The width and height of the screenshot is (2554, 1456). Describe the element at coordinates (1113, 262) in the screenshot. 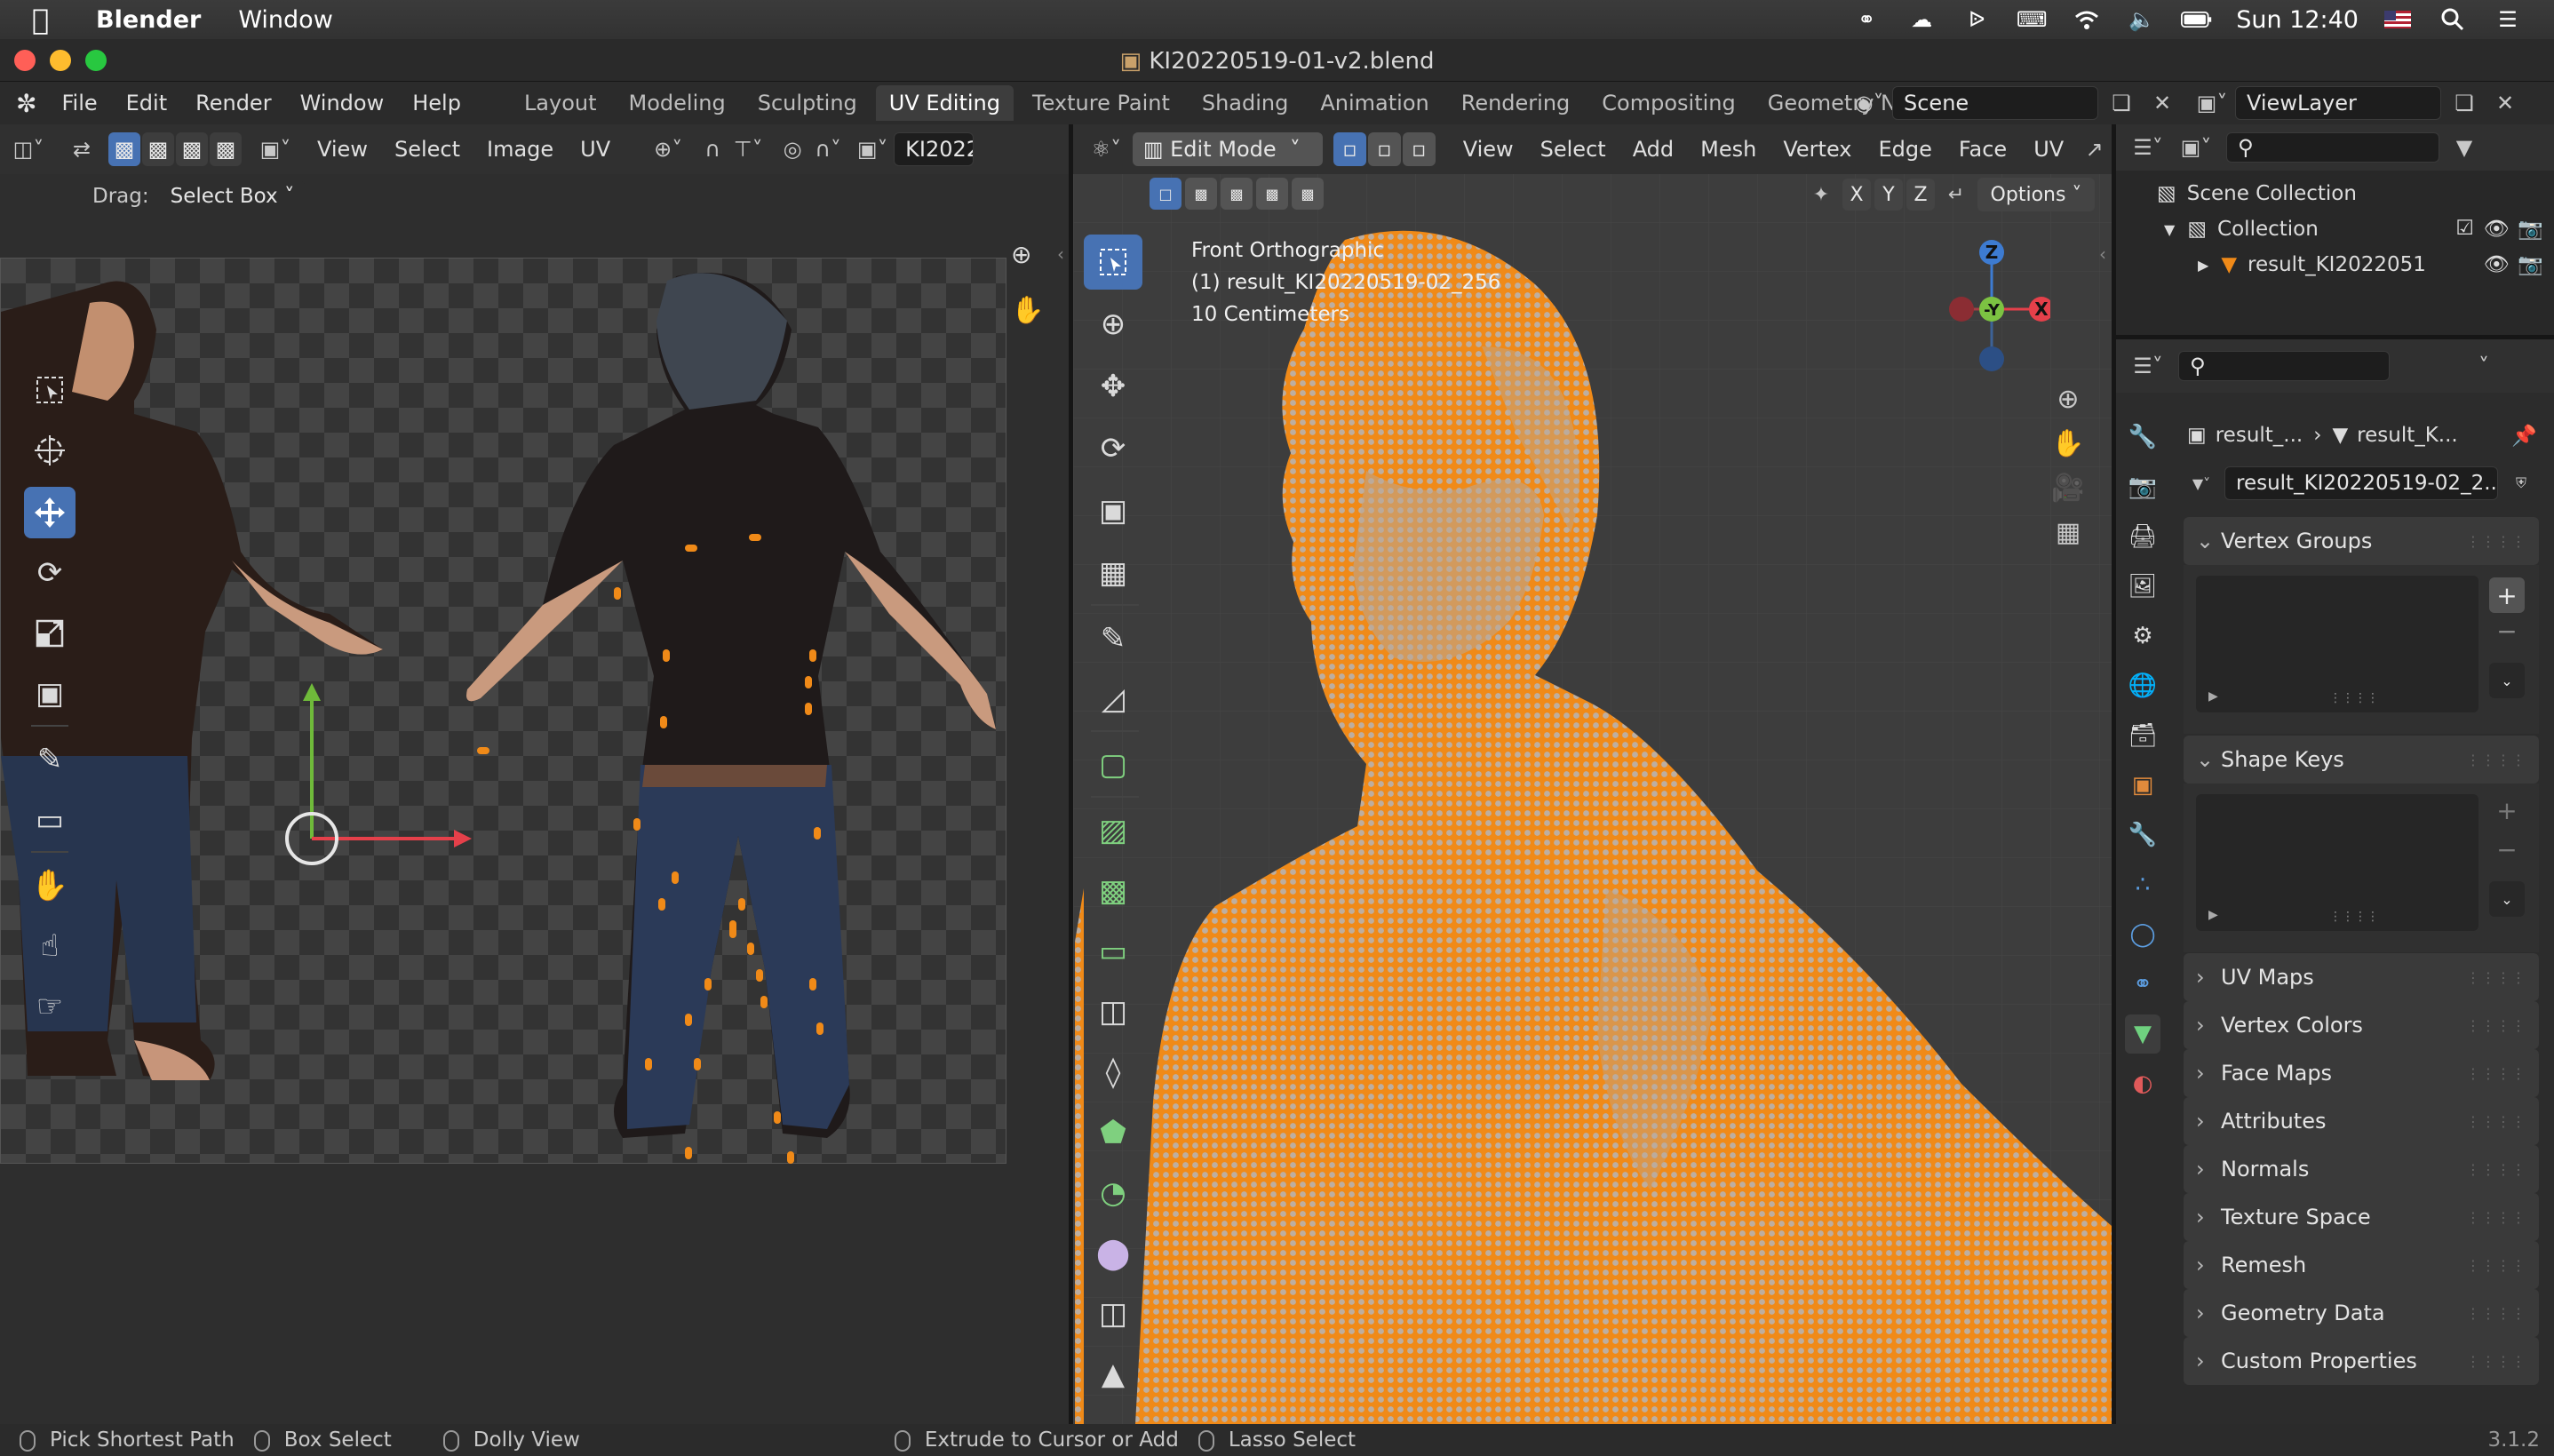

I see `vp-select-box-tool-icon` at that location.